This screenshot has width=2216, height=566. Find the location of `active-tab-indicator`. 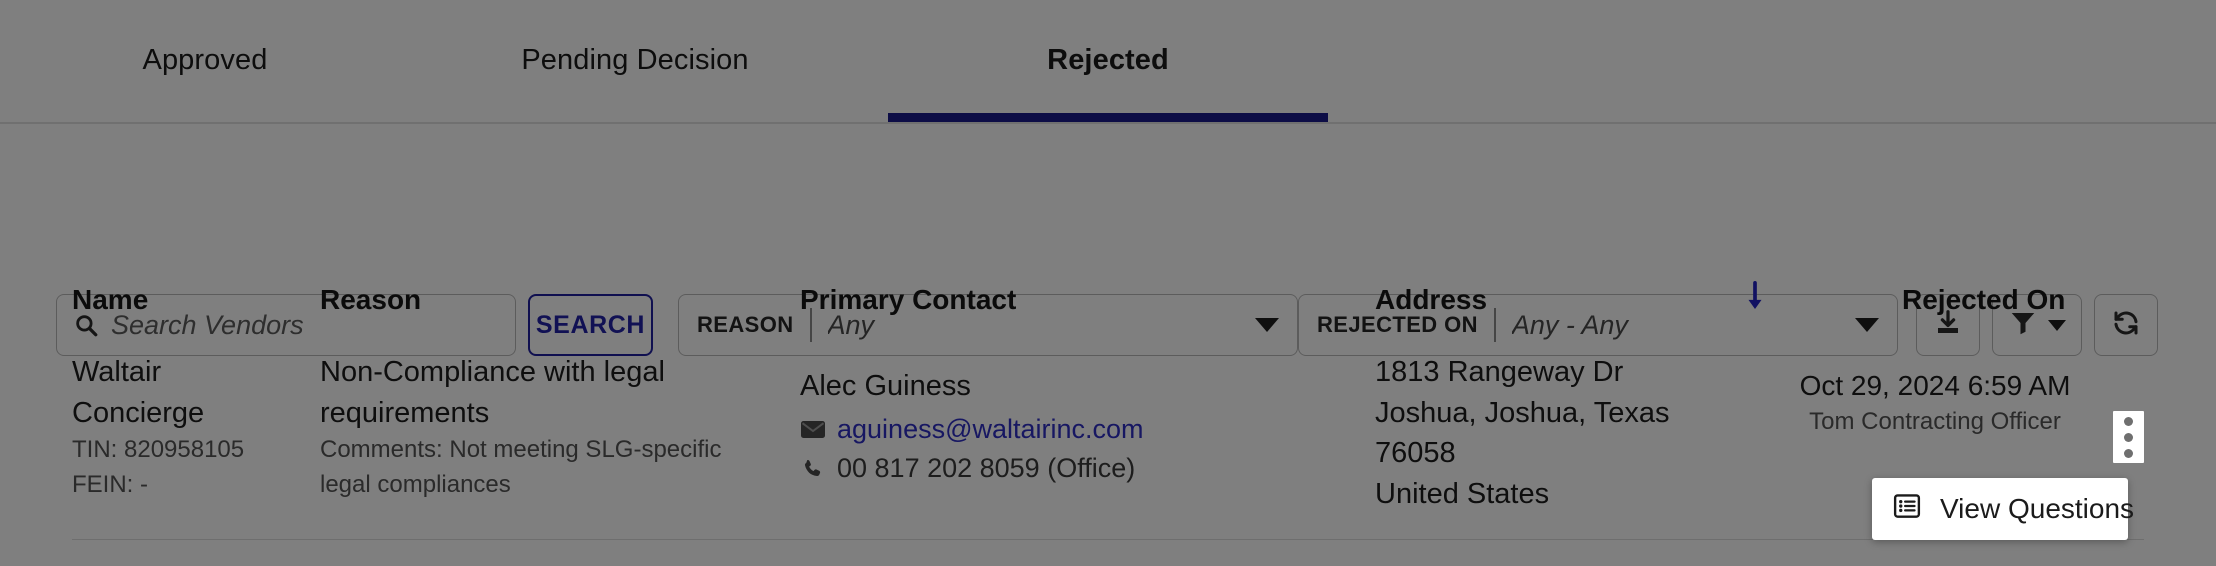

active-tab-indicator is located at coordinates (1108, 117).